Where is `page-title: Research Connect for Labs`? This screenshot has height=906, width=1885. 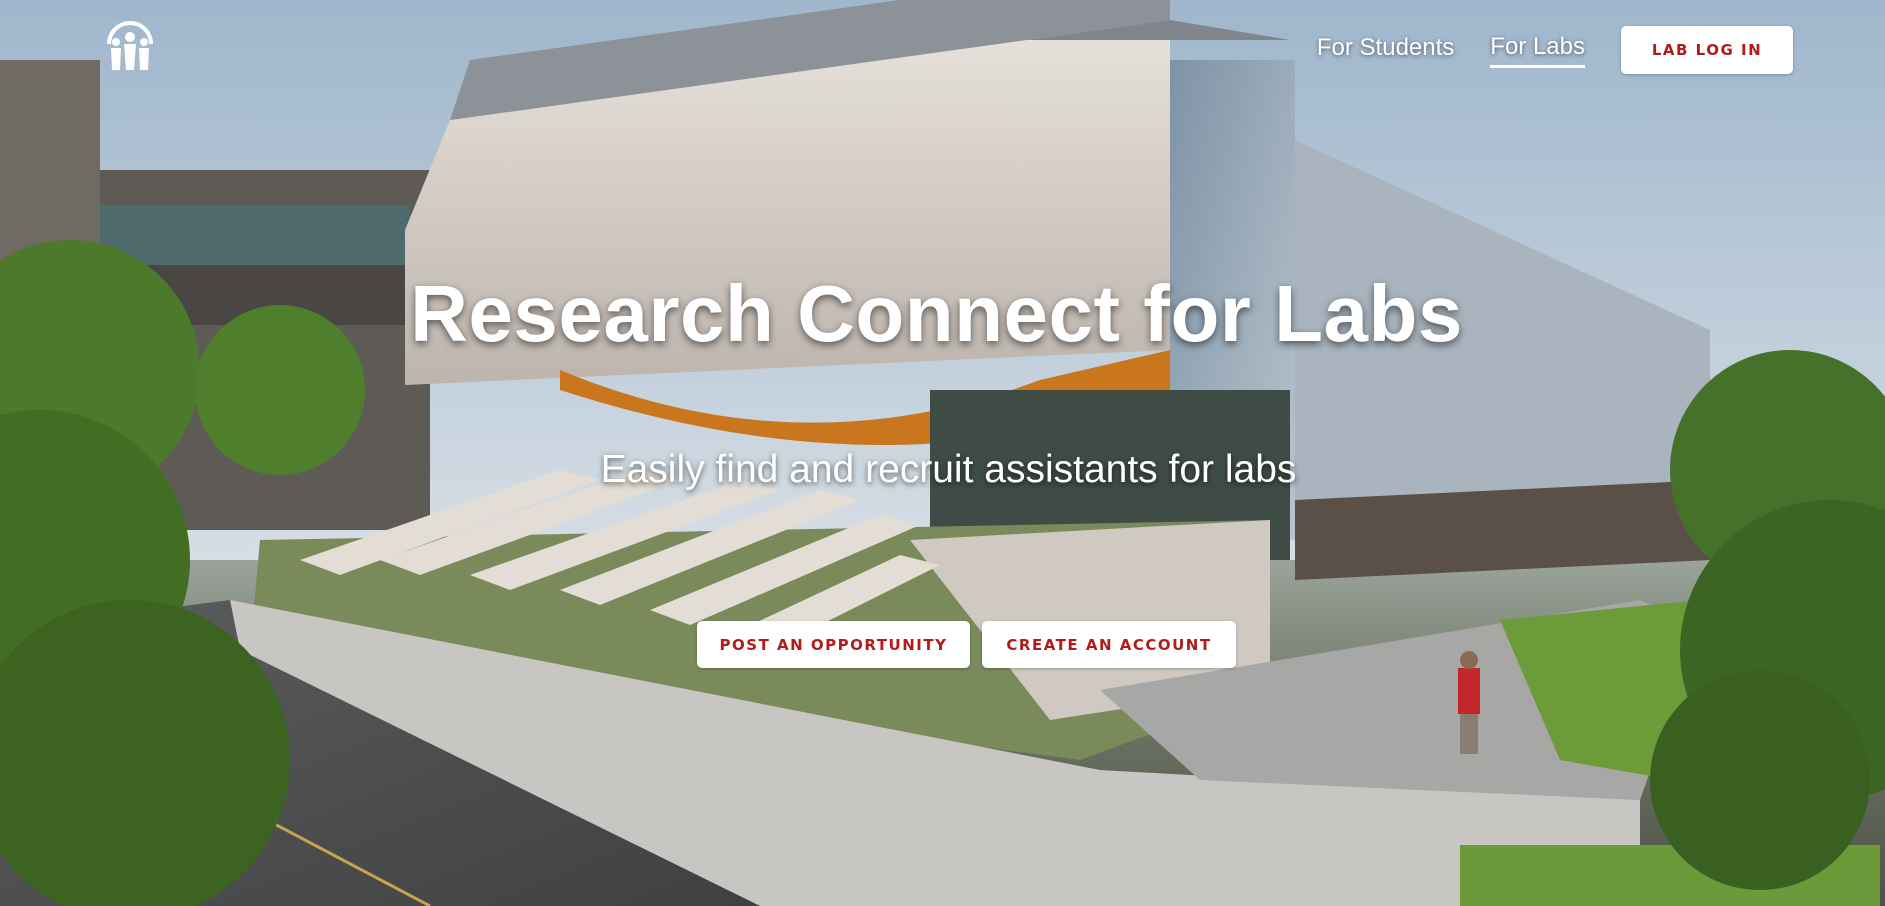
page-title: Research Connect for Labs is located at coordinates (942, 314).